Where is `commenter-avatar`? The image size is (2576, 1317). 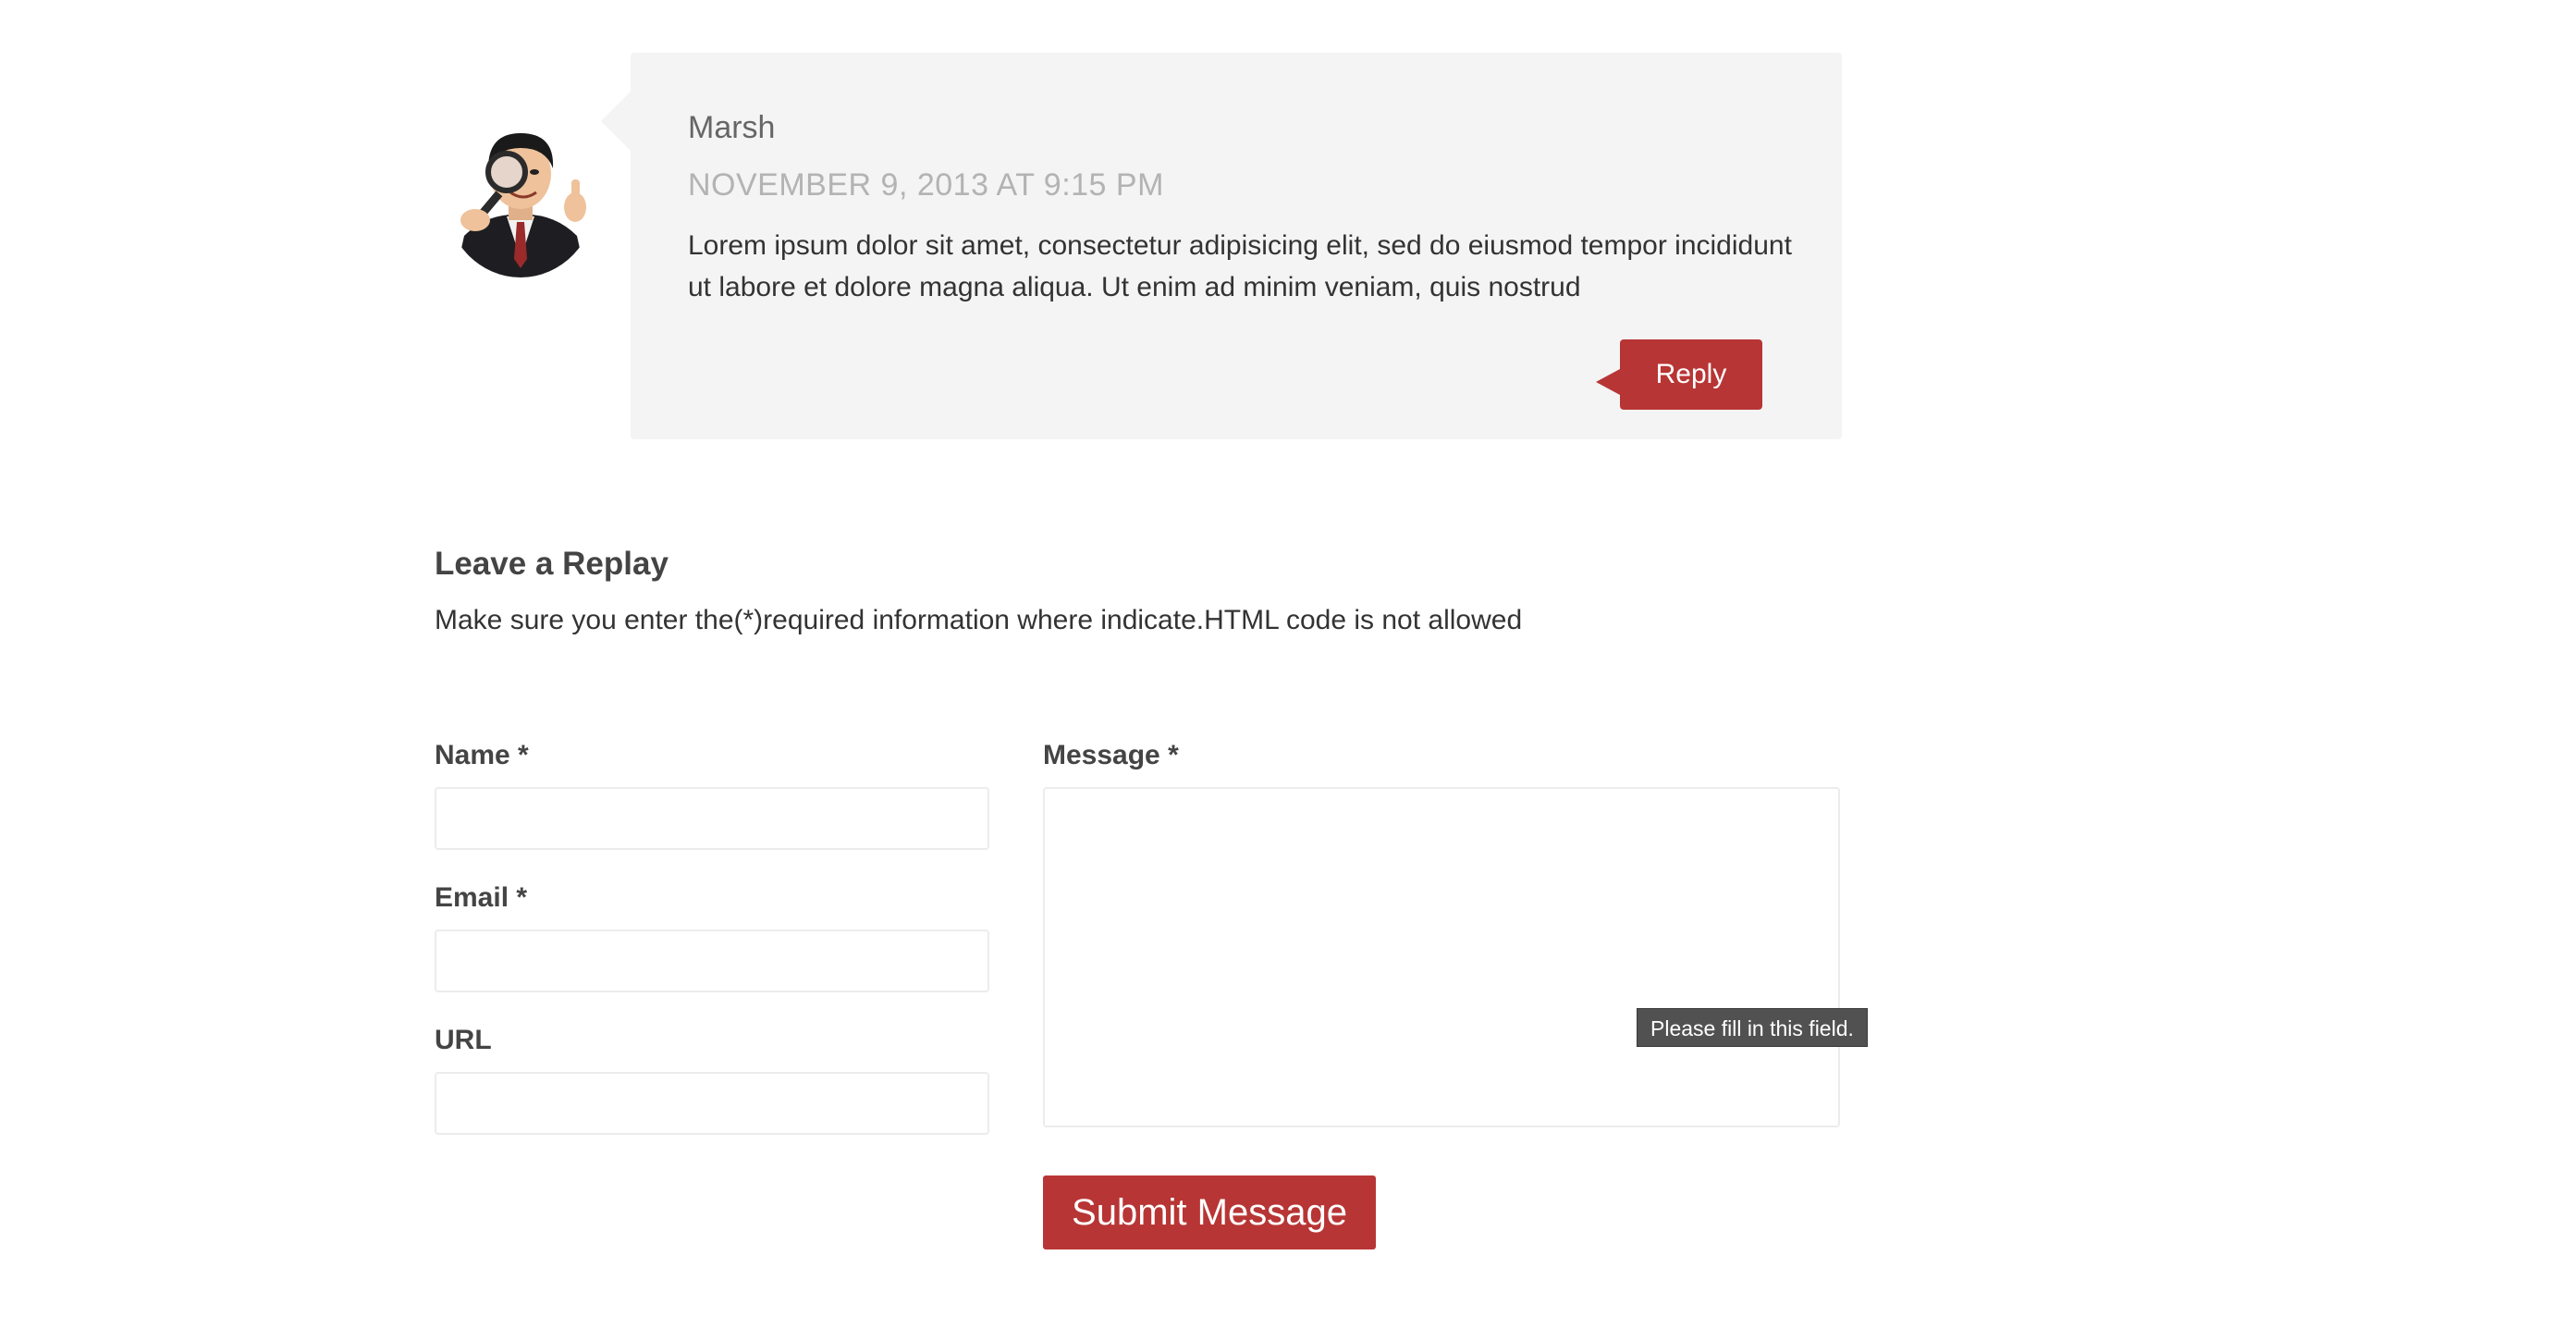 commenter-avatar is located at coordinates (521, 199).